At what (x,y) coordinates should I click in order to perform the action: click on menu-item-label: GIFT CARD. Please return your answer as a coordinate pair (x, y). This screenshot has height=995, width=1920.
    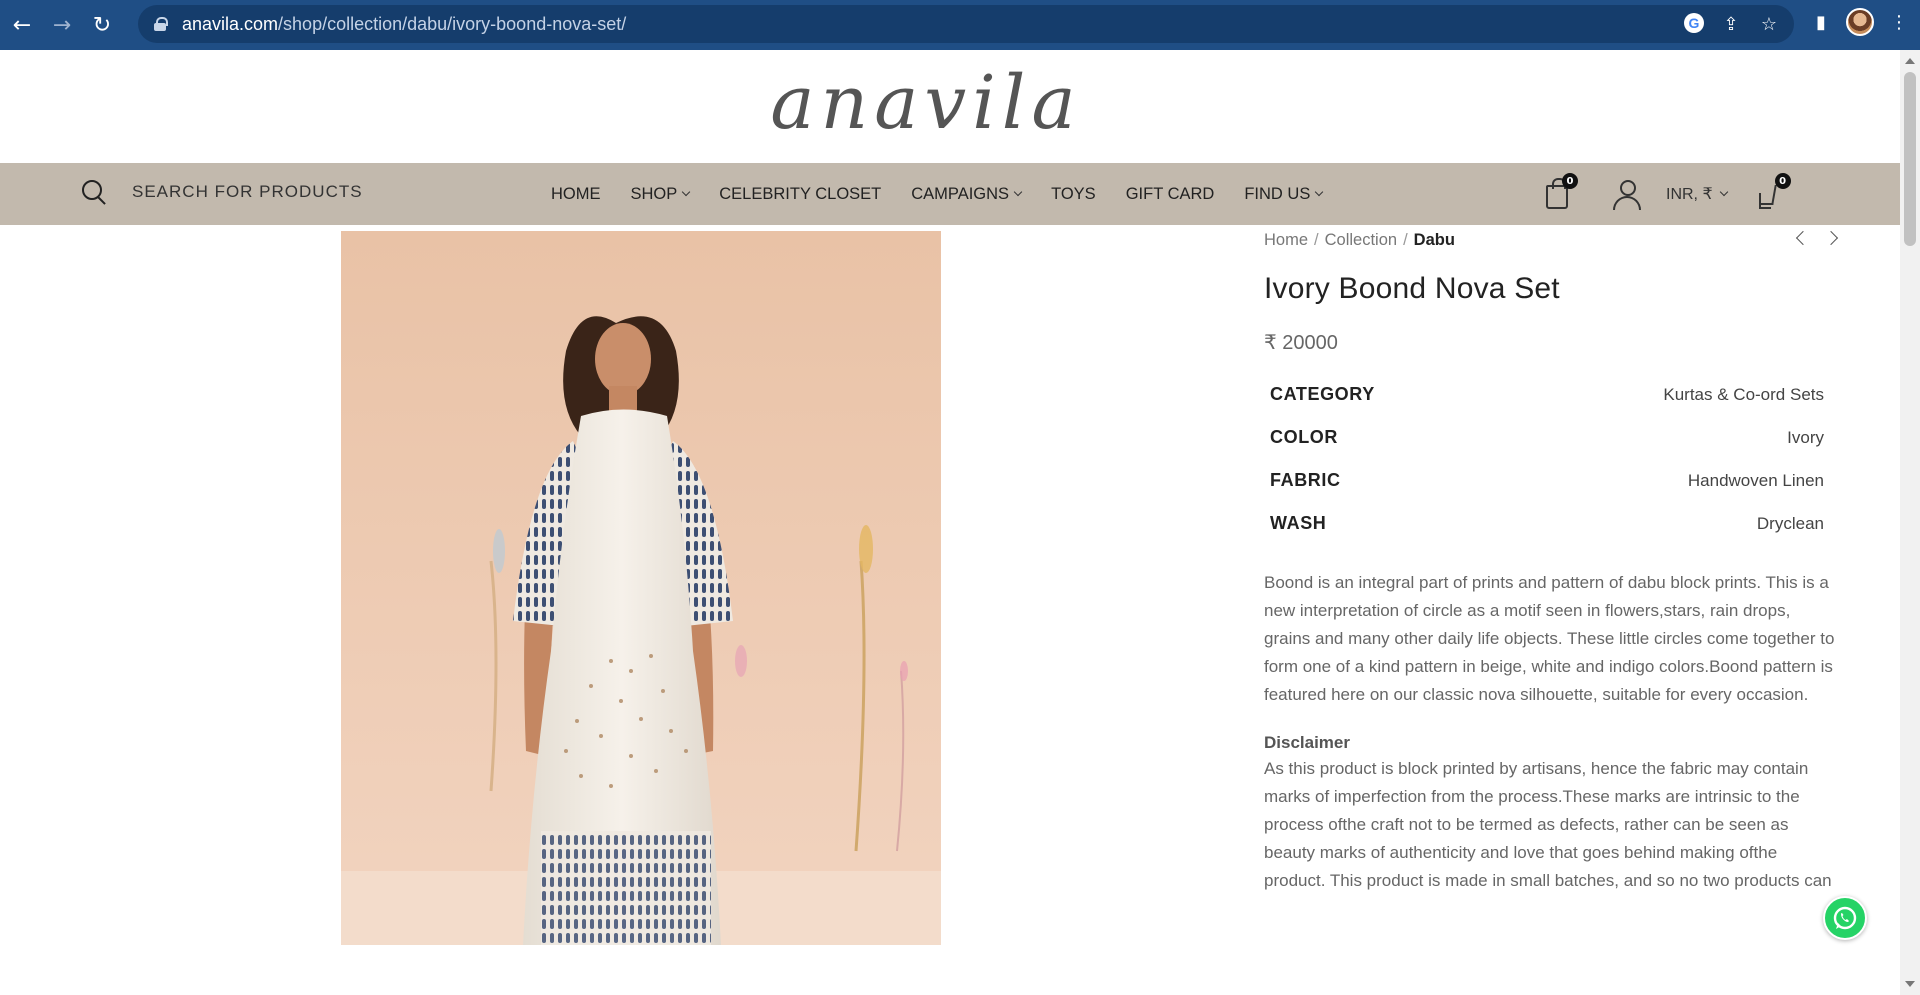
    Looking at the image, I should click on (1170, 193).